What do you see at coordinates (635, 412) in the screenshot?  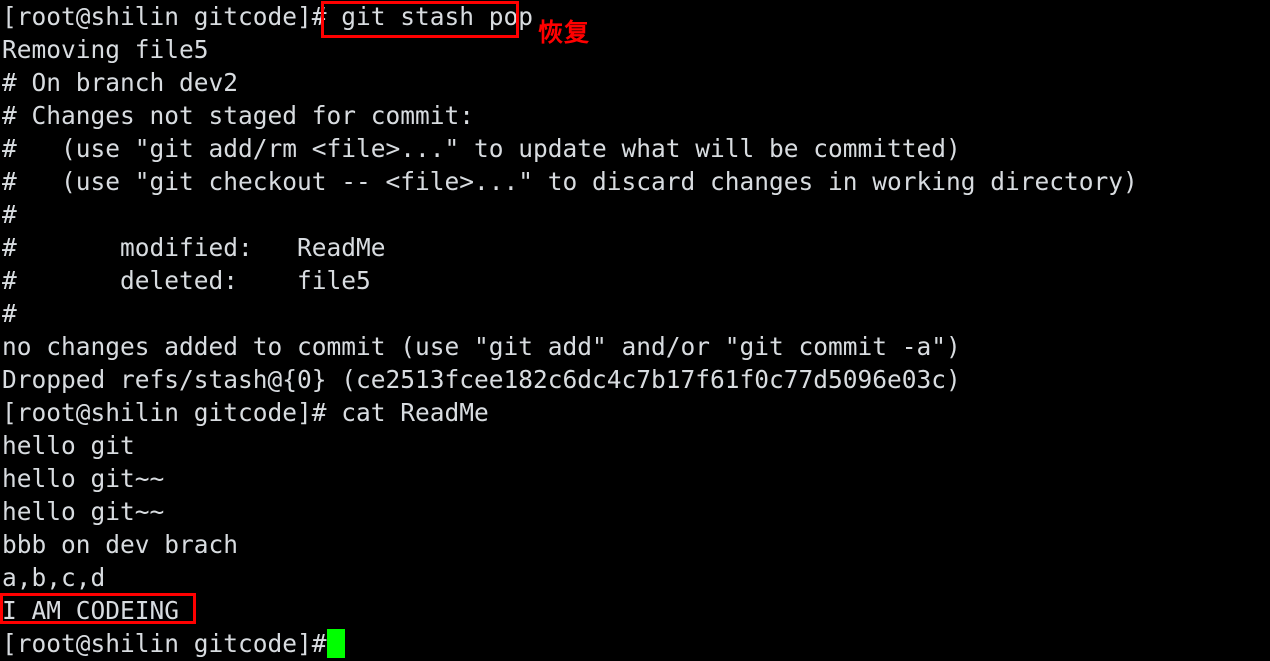 I see `terminal-line: [root@shilin gitcode]# cat ReadMe` at bounding box center [635, 412].